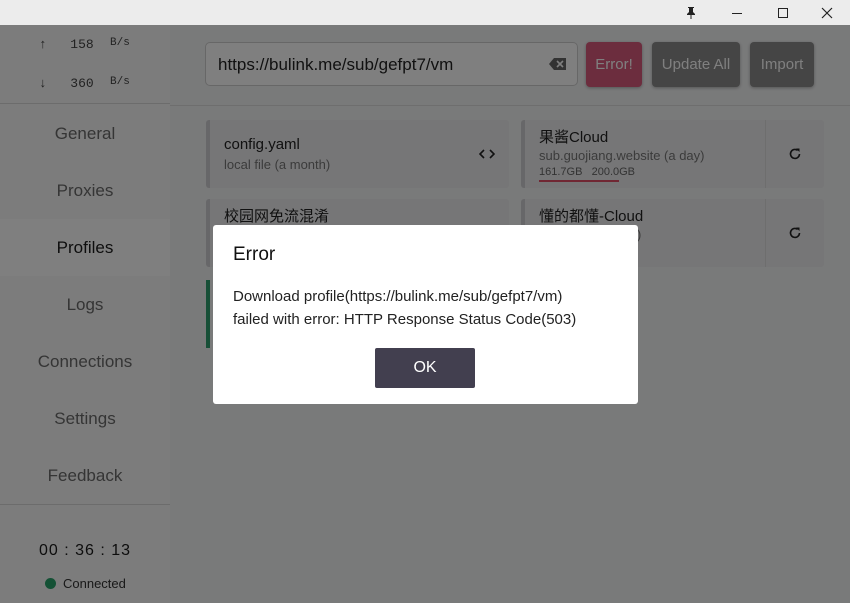 The width and height of the screenshot is (850, 603). Describe the element at coordinates (425, 12) in the screenshot. I see `title-bar` at that location.